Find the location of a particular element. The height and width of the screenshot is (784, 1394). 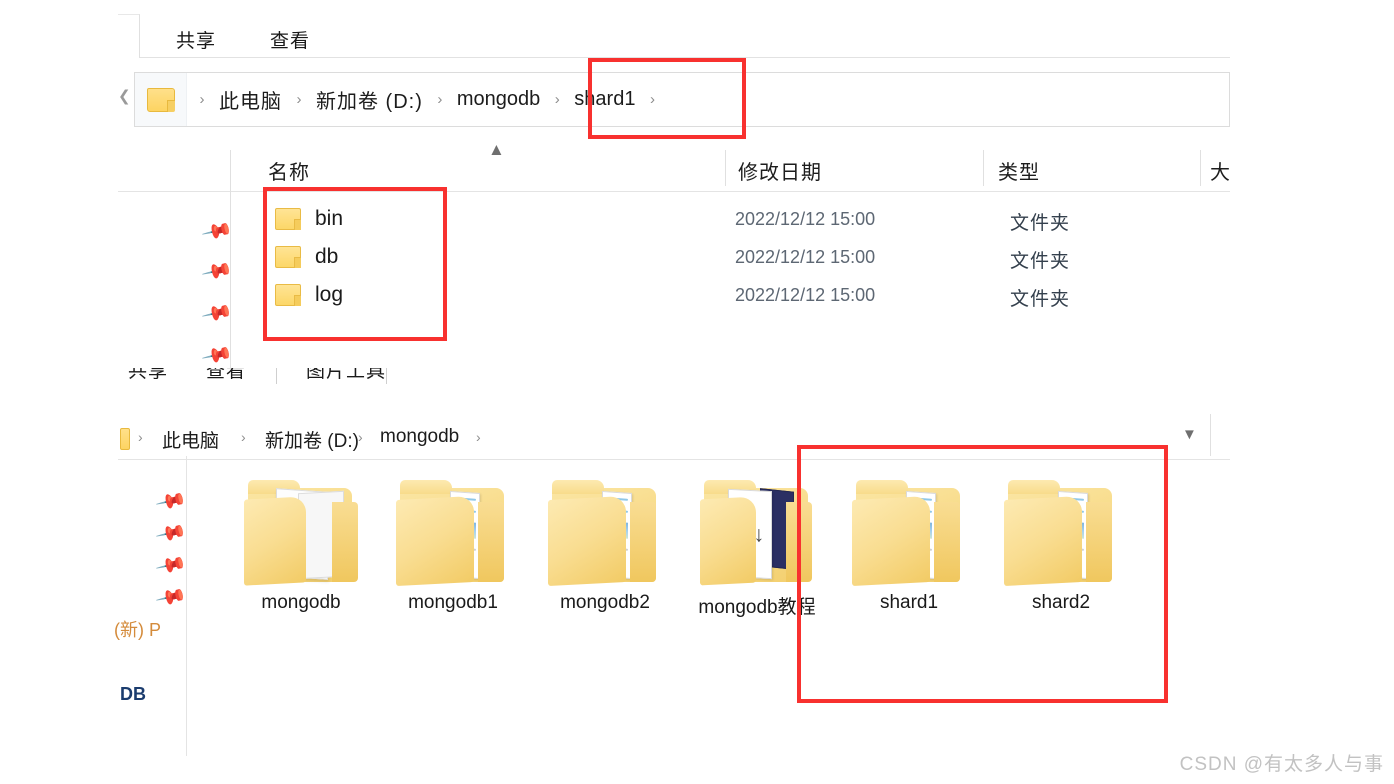

upper-tab-view: 查看 is located at coordinates (290, 39).